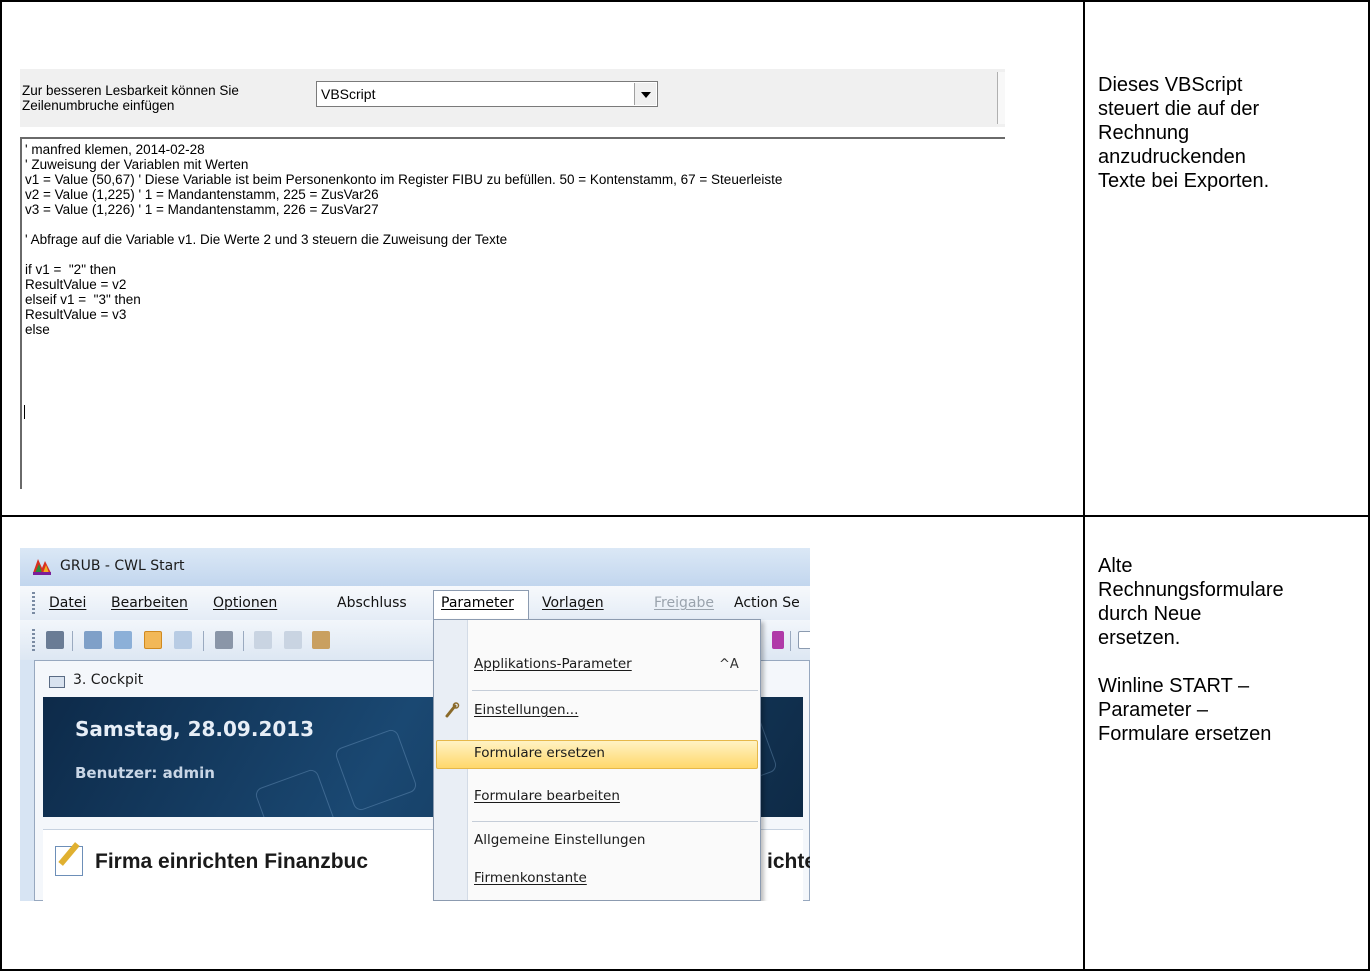  Describe the element at coordinates (1153, 710) in the screenshot. I see `description-line: Parameter –` at that location.